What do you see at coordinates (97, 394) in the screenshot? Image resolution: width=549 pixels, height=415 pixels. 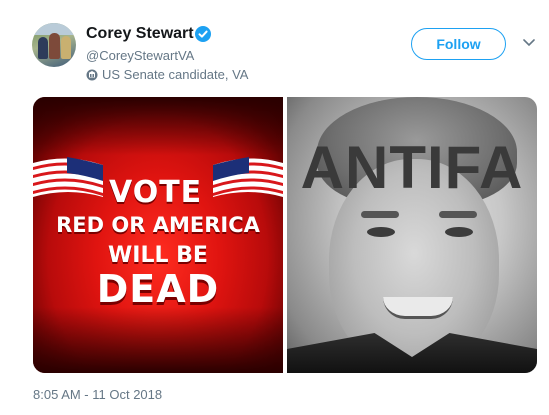 I see `tweet-timestamp: 8:05 AM - 11 Oct 2018` at bounding box center [97, 394].